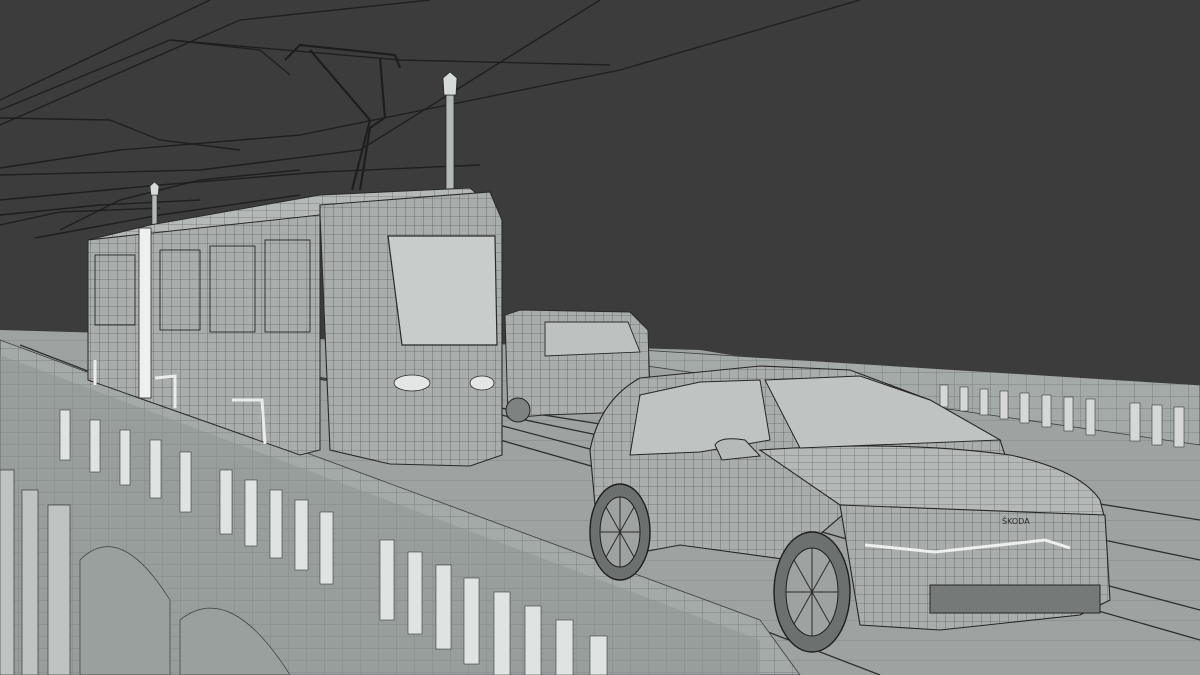 This screenshot has width=1200, height=675. What do you see at coordinates (518, 410) in the screenshot?
I see `van-wheel` at bounding box center [518, 410].